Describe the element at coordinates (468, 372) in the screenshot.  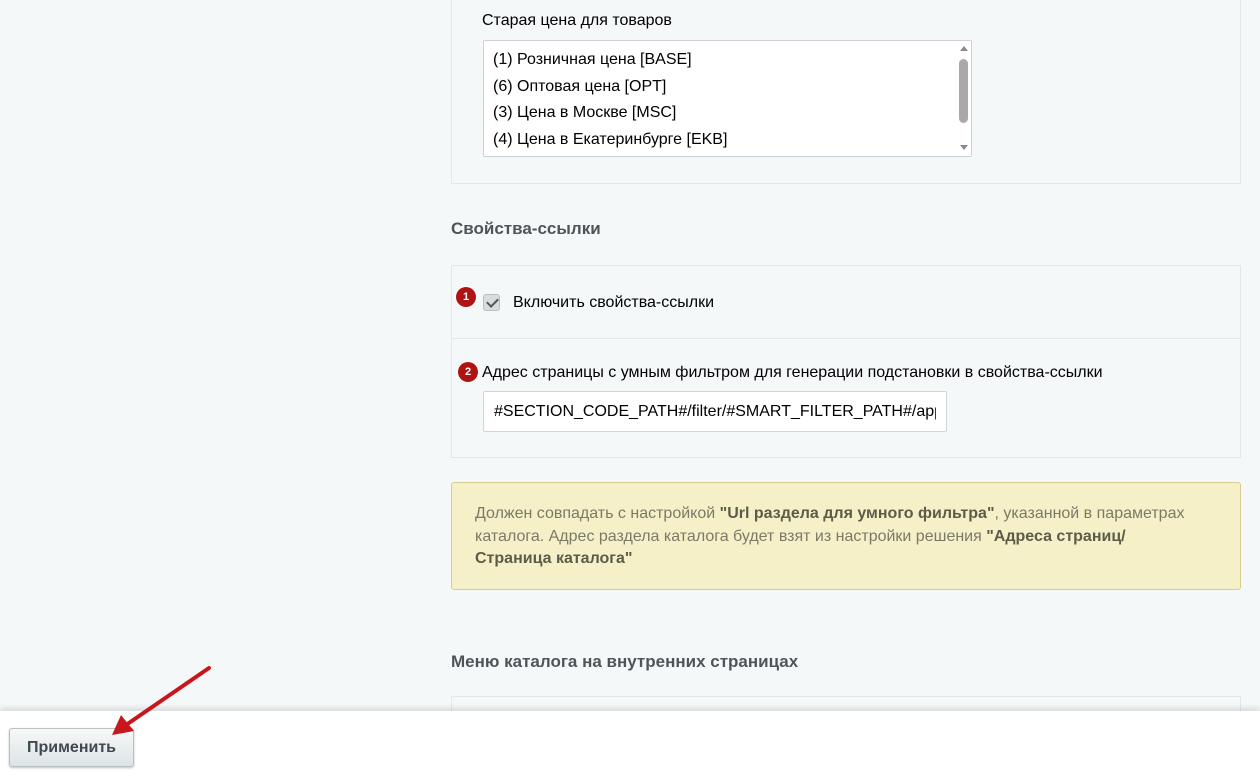
I see `step-badge-2: 2` at that location.